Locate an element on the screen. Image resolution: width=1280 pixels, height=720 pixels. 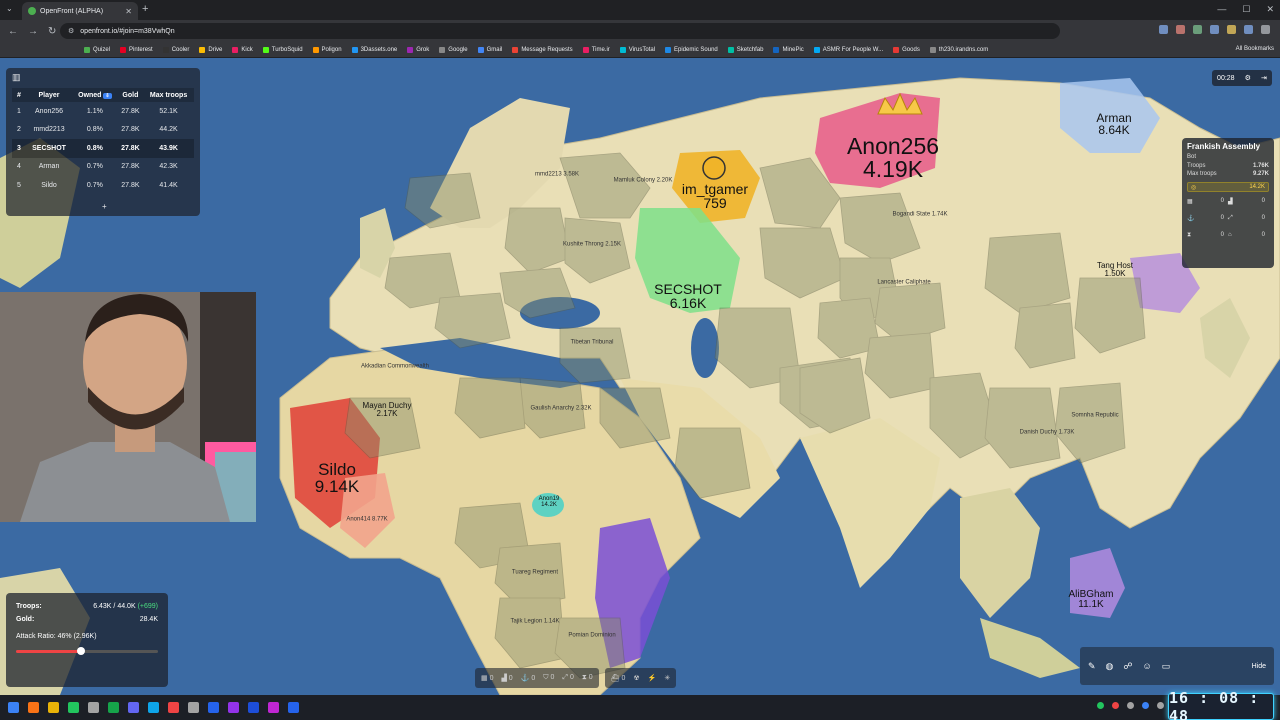
col-max-troops: Max troops is located at coordinates (168, 95).